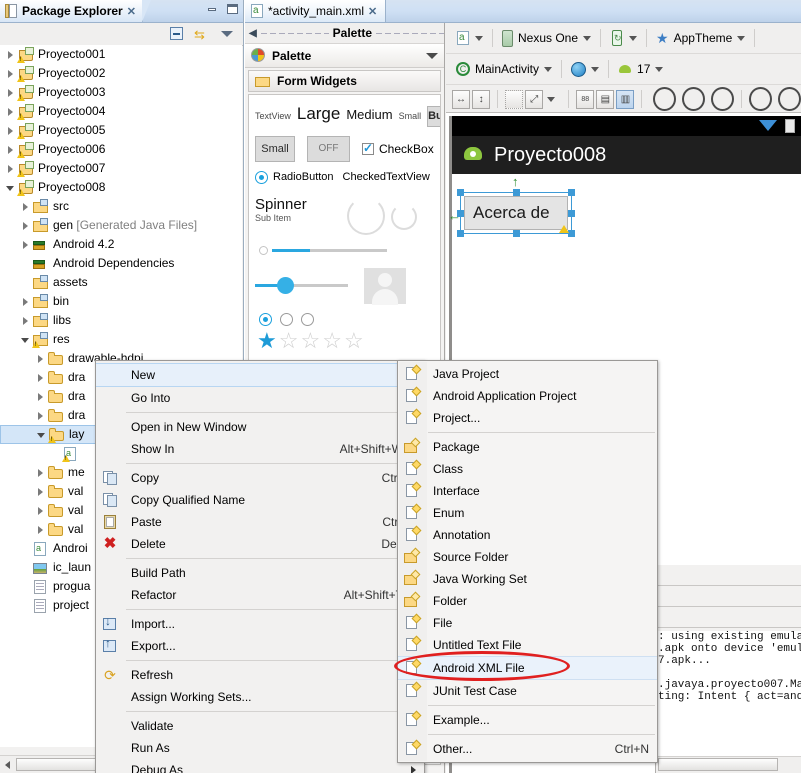 The image size is (801, 773). Describe the element at coordinates (527, 557) in the screenshot. I see `submenu-item-source-folder: Source Folder` at that location.